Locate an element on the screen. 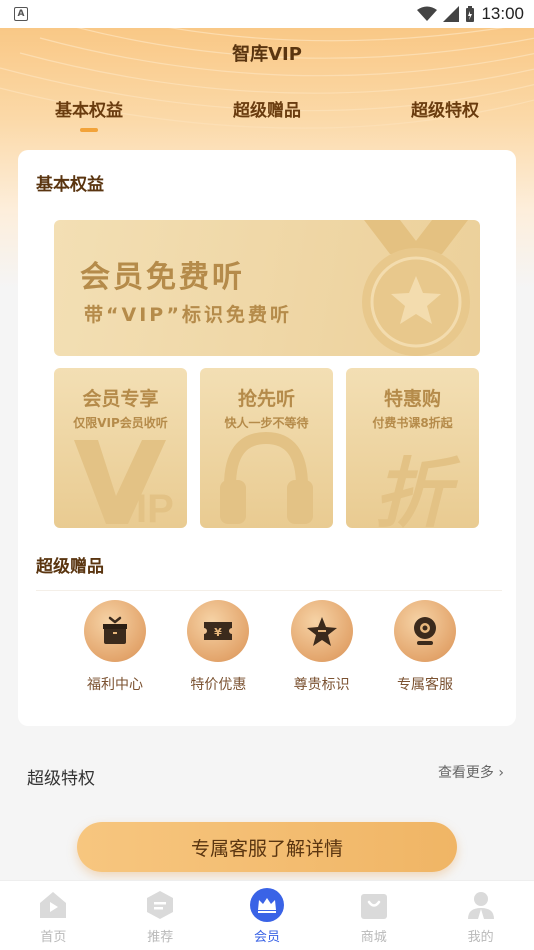  cta-label: 专属客服了解详情 is located at coordinates (266, 848).